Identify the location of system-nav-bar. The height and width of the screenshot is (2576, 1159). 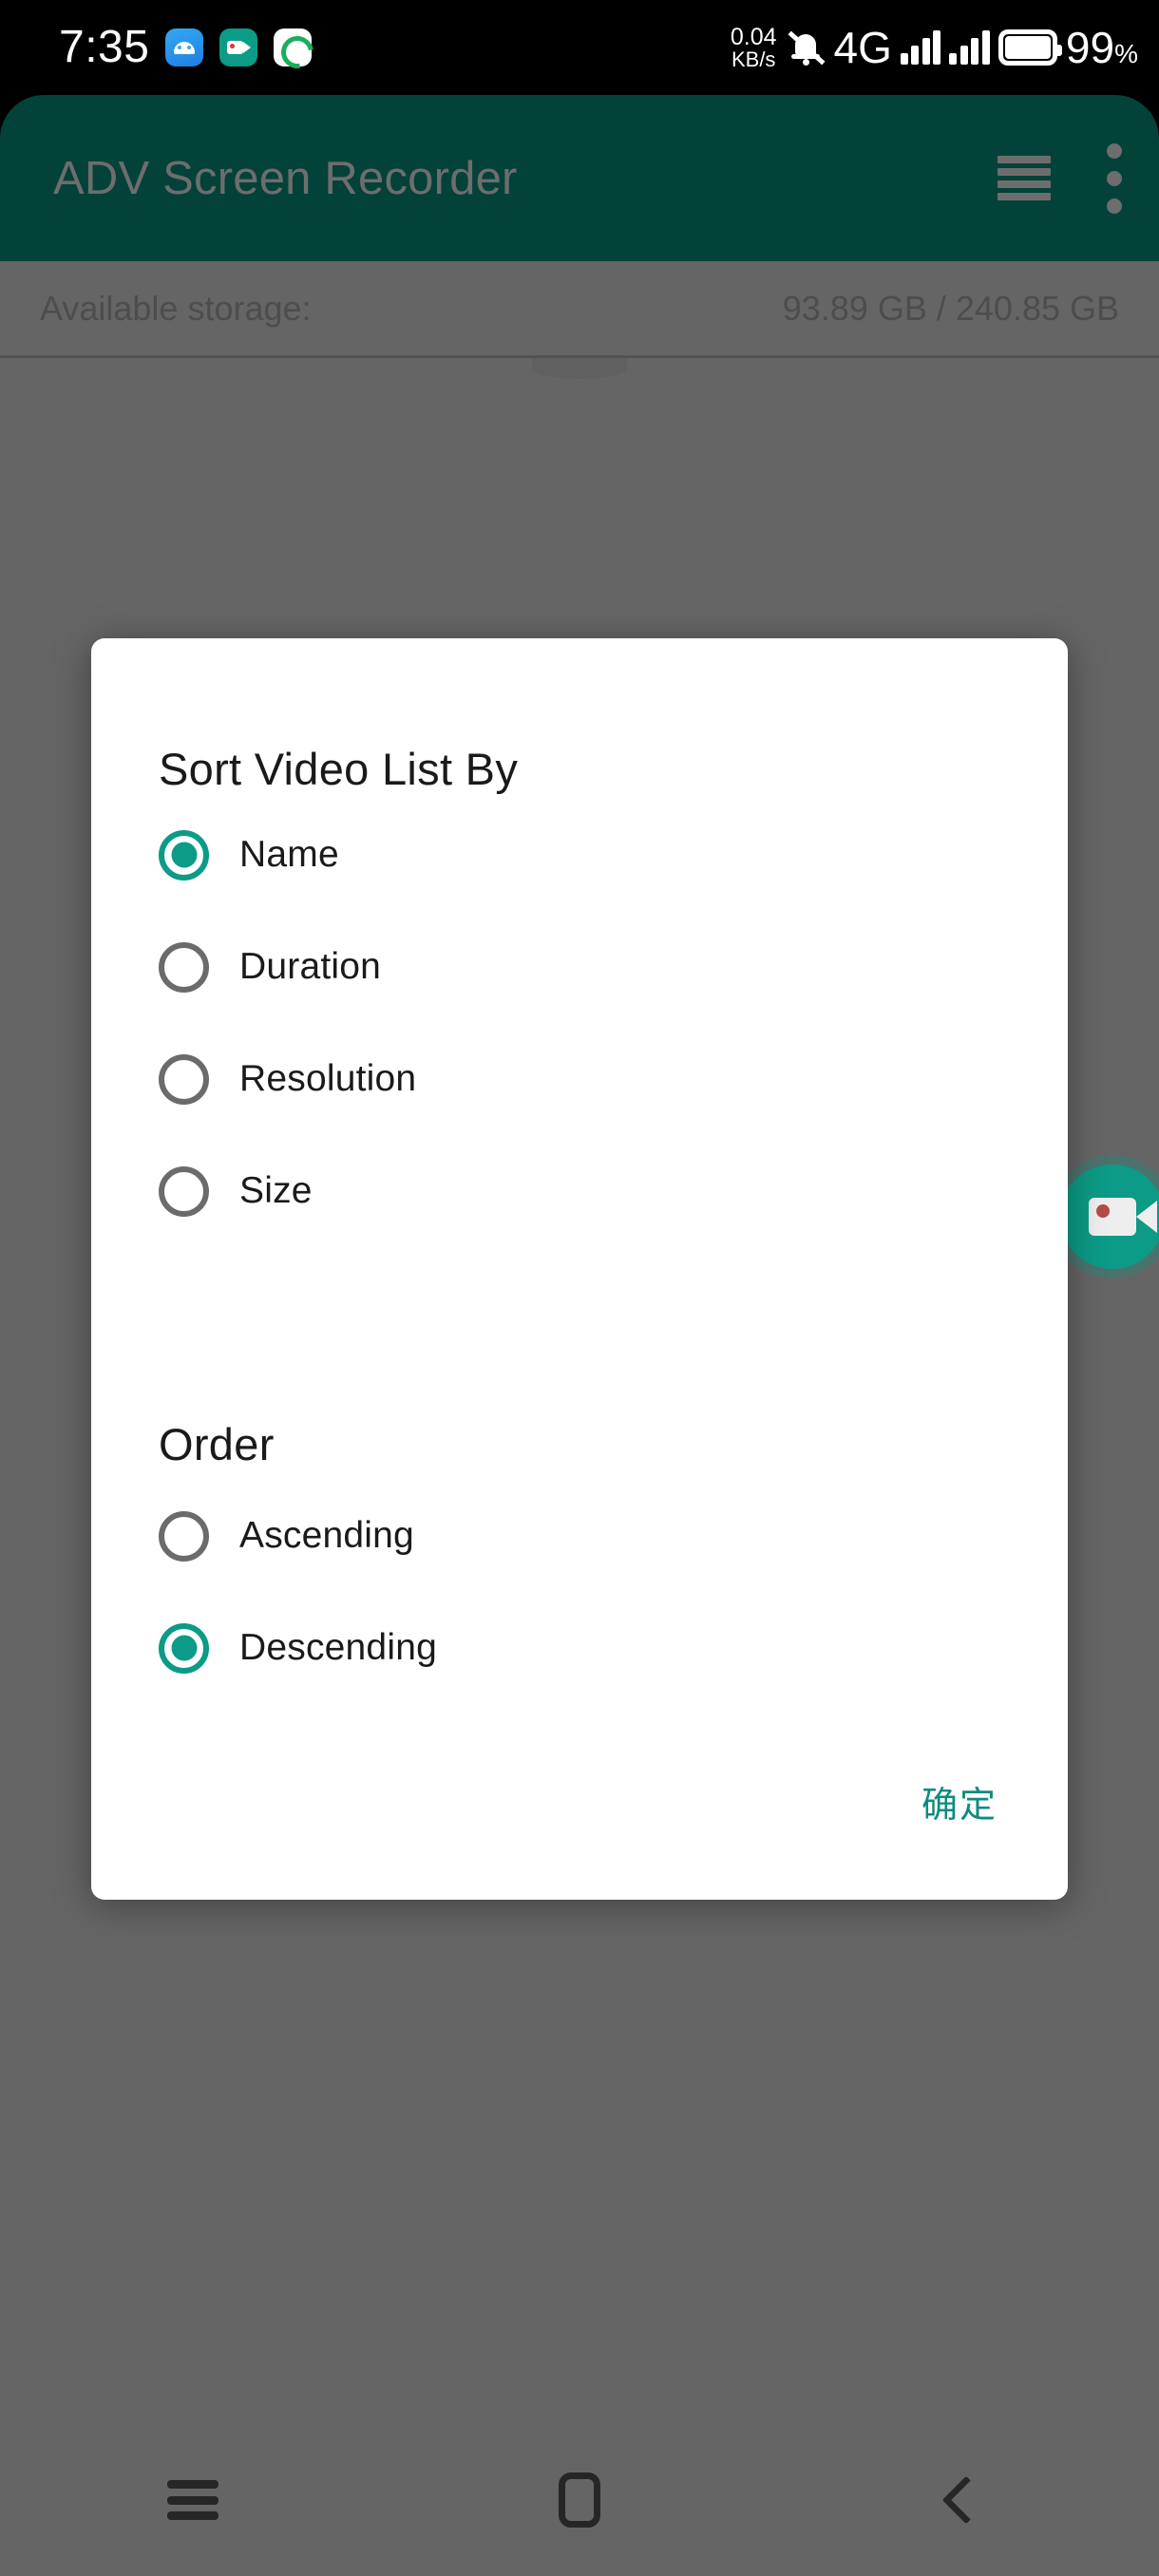
(579, 2500).